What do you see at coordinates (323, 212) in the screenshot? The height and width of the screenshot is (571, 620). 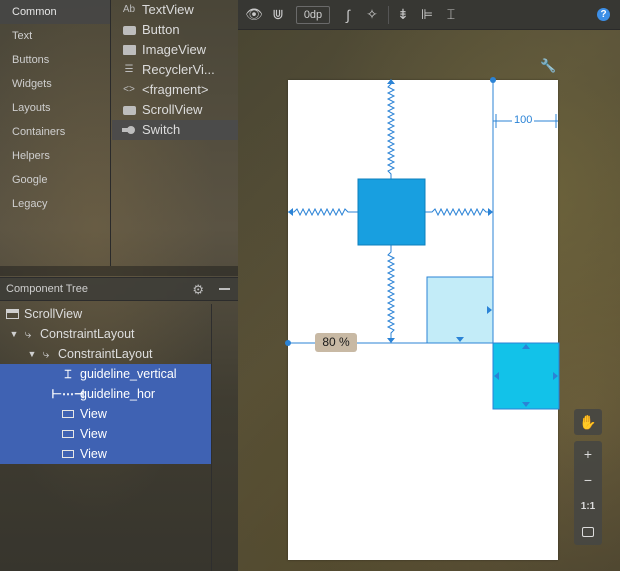 I see `constraint-left` at bounding box center [323, 212].